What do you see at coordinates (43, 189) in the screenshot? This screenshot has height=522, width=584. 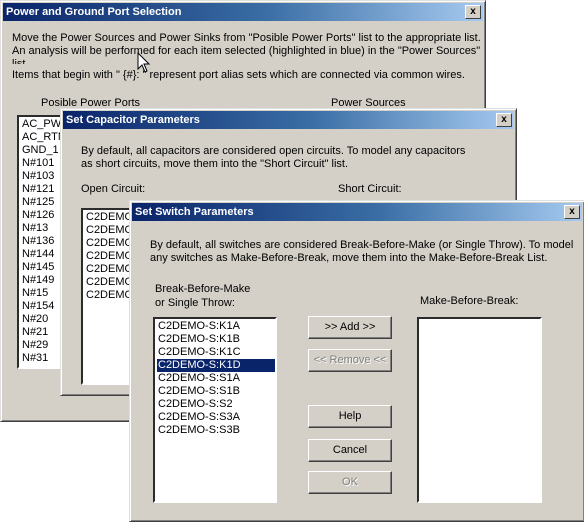 I see `list-item: N#121` at bounding box center [43, 189].